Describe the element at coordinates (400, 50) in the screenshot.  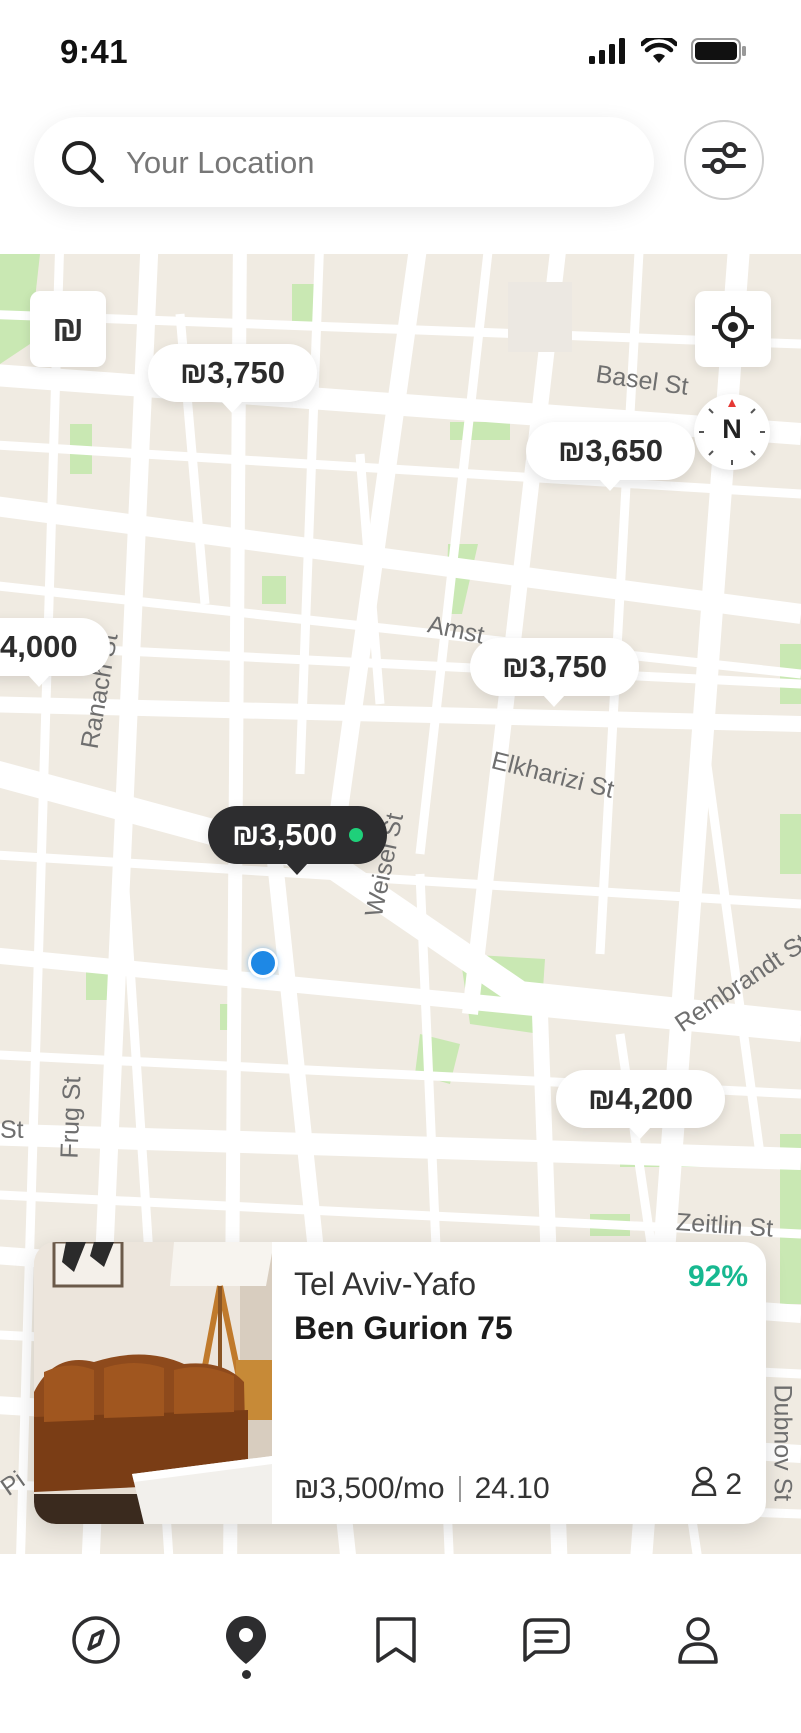
I see `status-bar: 9:41` at that location.